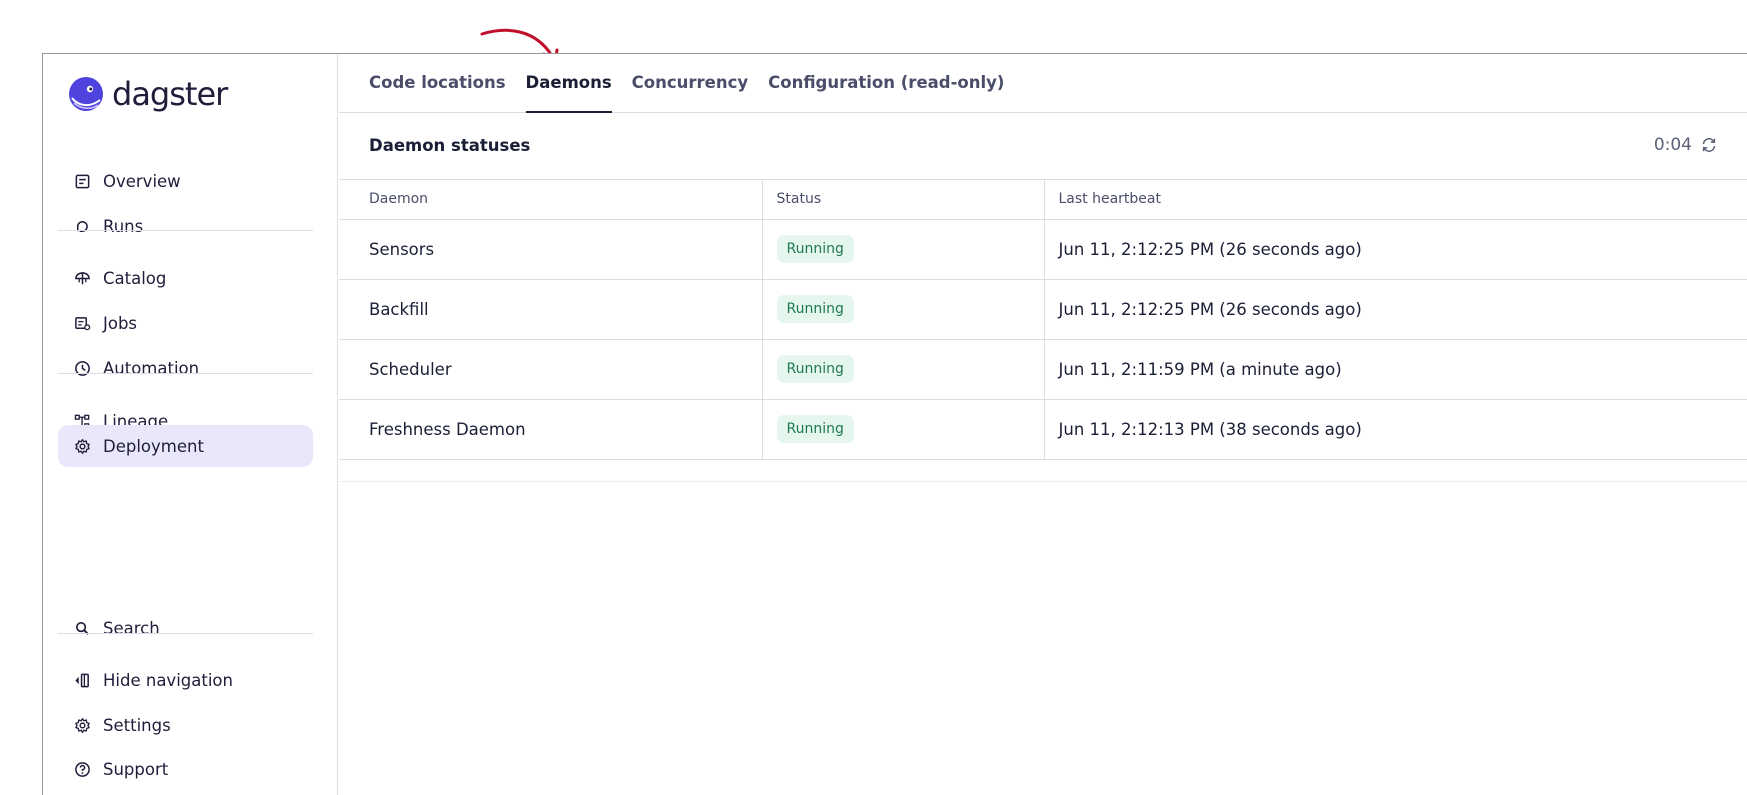  I want to click on sidebar-item-settings: Settings, so click(185, 725).